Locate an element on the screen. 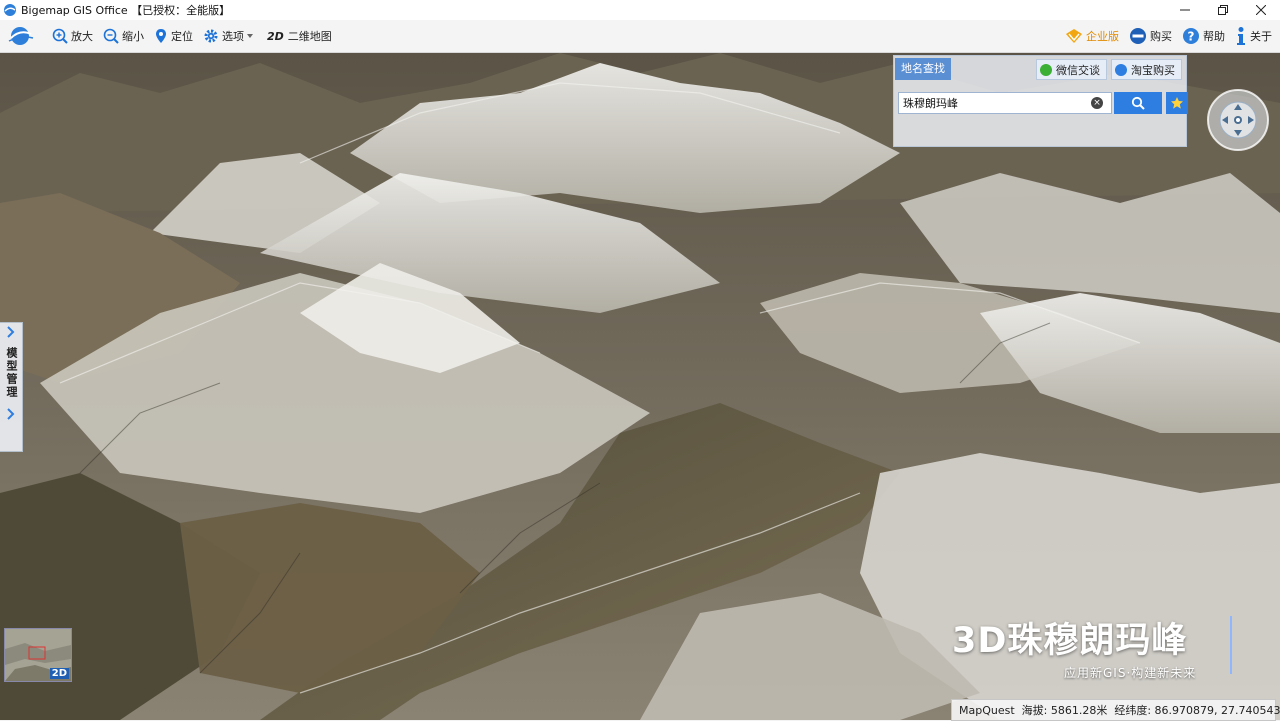  taobao-icon is located at coordinates (1121, 69).